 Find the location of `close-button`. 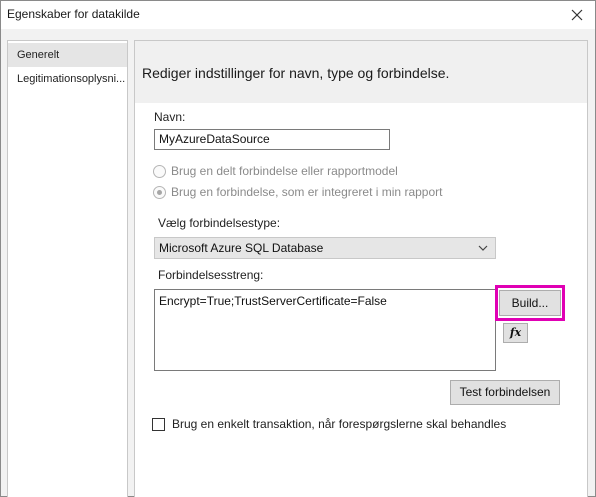

close-button is located at coordinates (577, 15).